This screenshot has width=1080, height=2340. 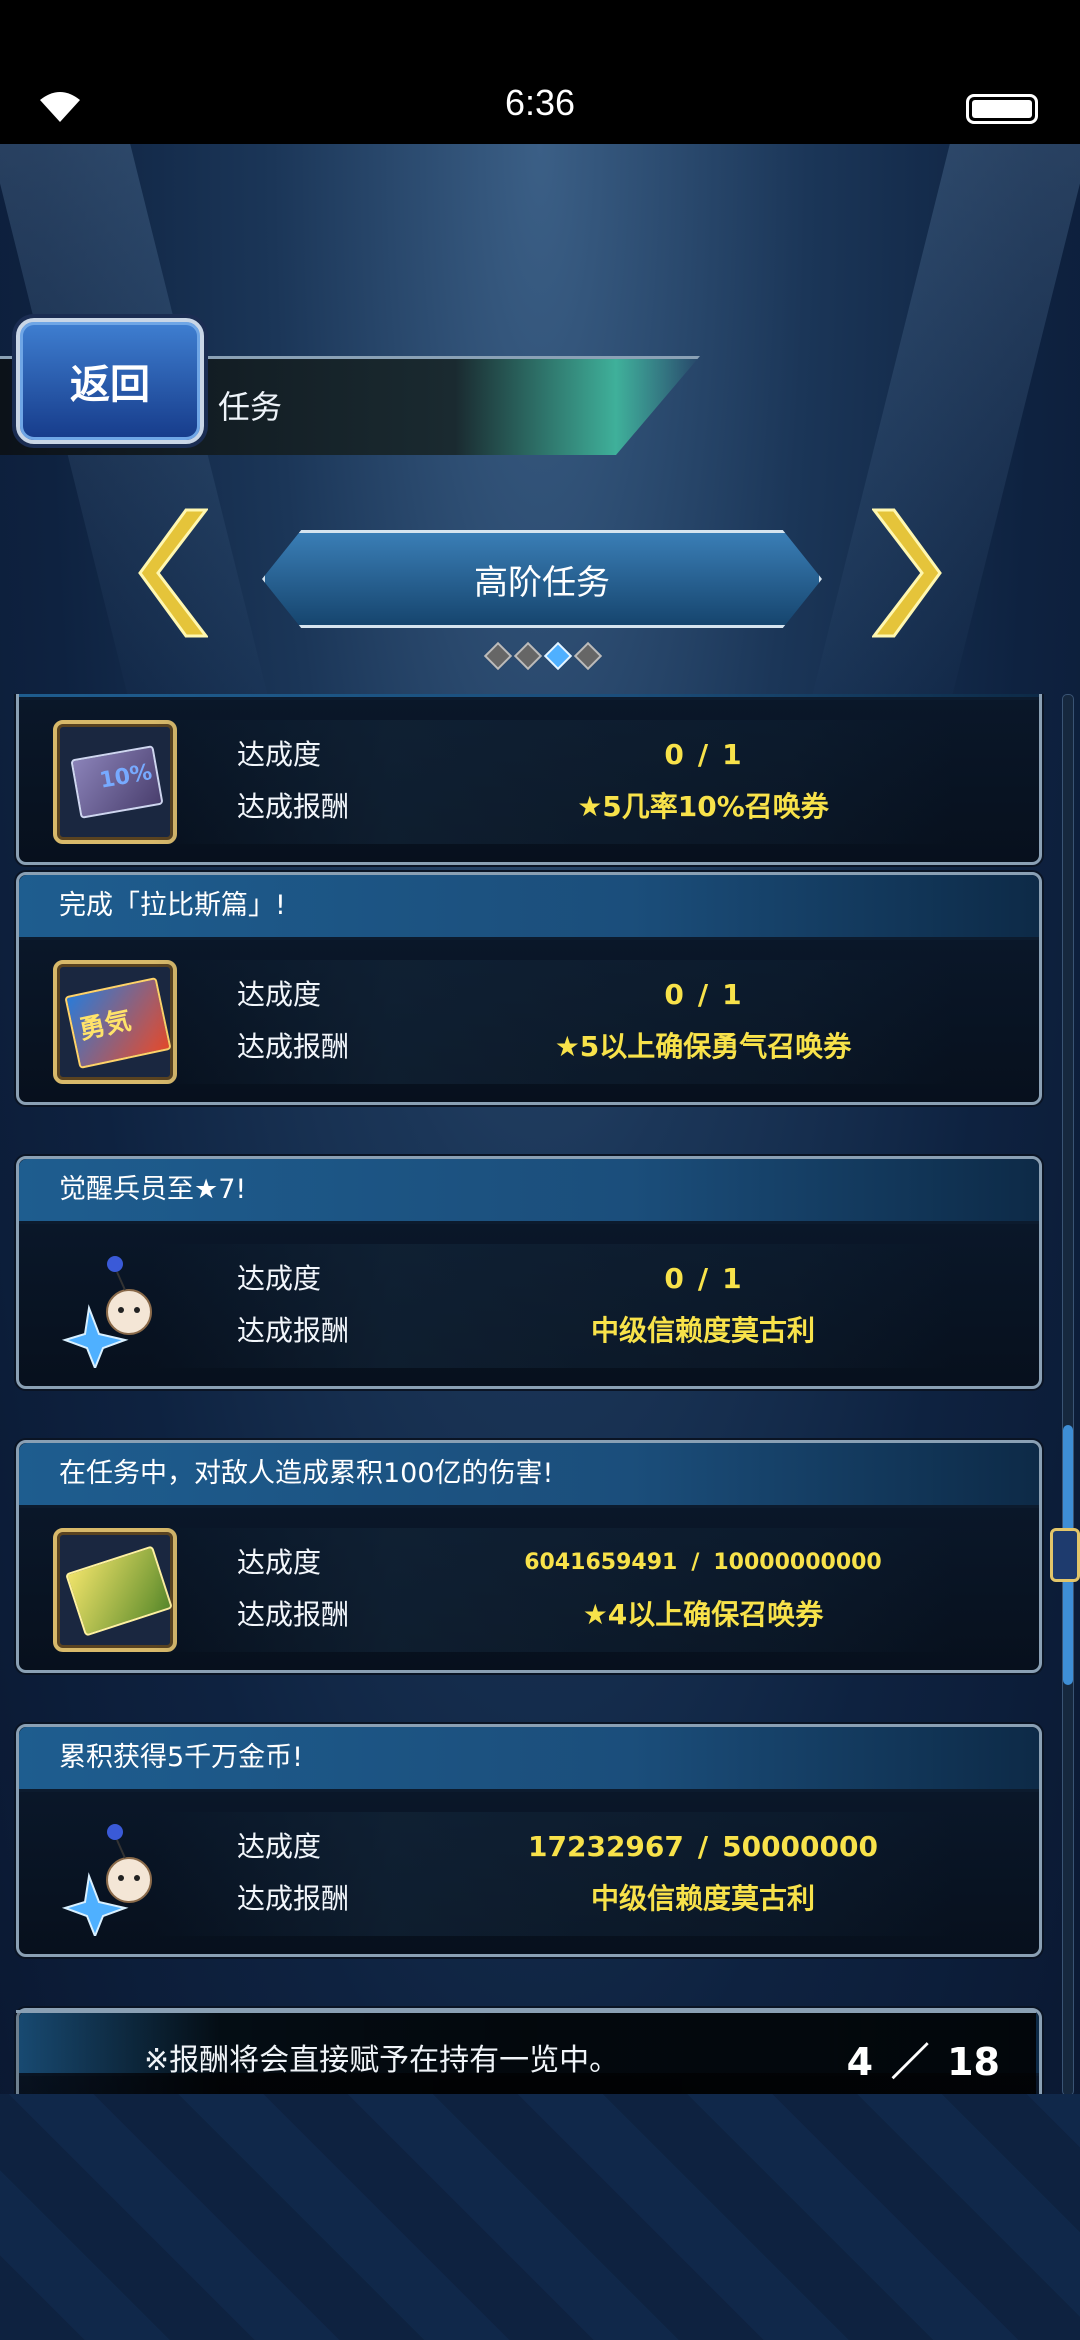 What do you see at coordinates (1065, 1555) in the screenshot?
I see `scroll-handle` at bounding box center [1065, 1555].